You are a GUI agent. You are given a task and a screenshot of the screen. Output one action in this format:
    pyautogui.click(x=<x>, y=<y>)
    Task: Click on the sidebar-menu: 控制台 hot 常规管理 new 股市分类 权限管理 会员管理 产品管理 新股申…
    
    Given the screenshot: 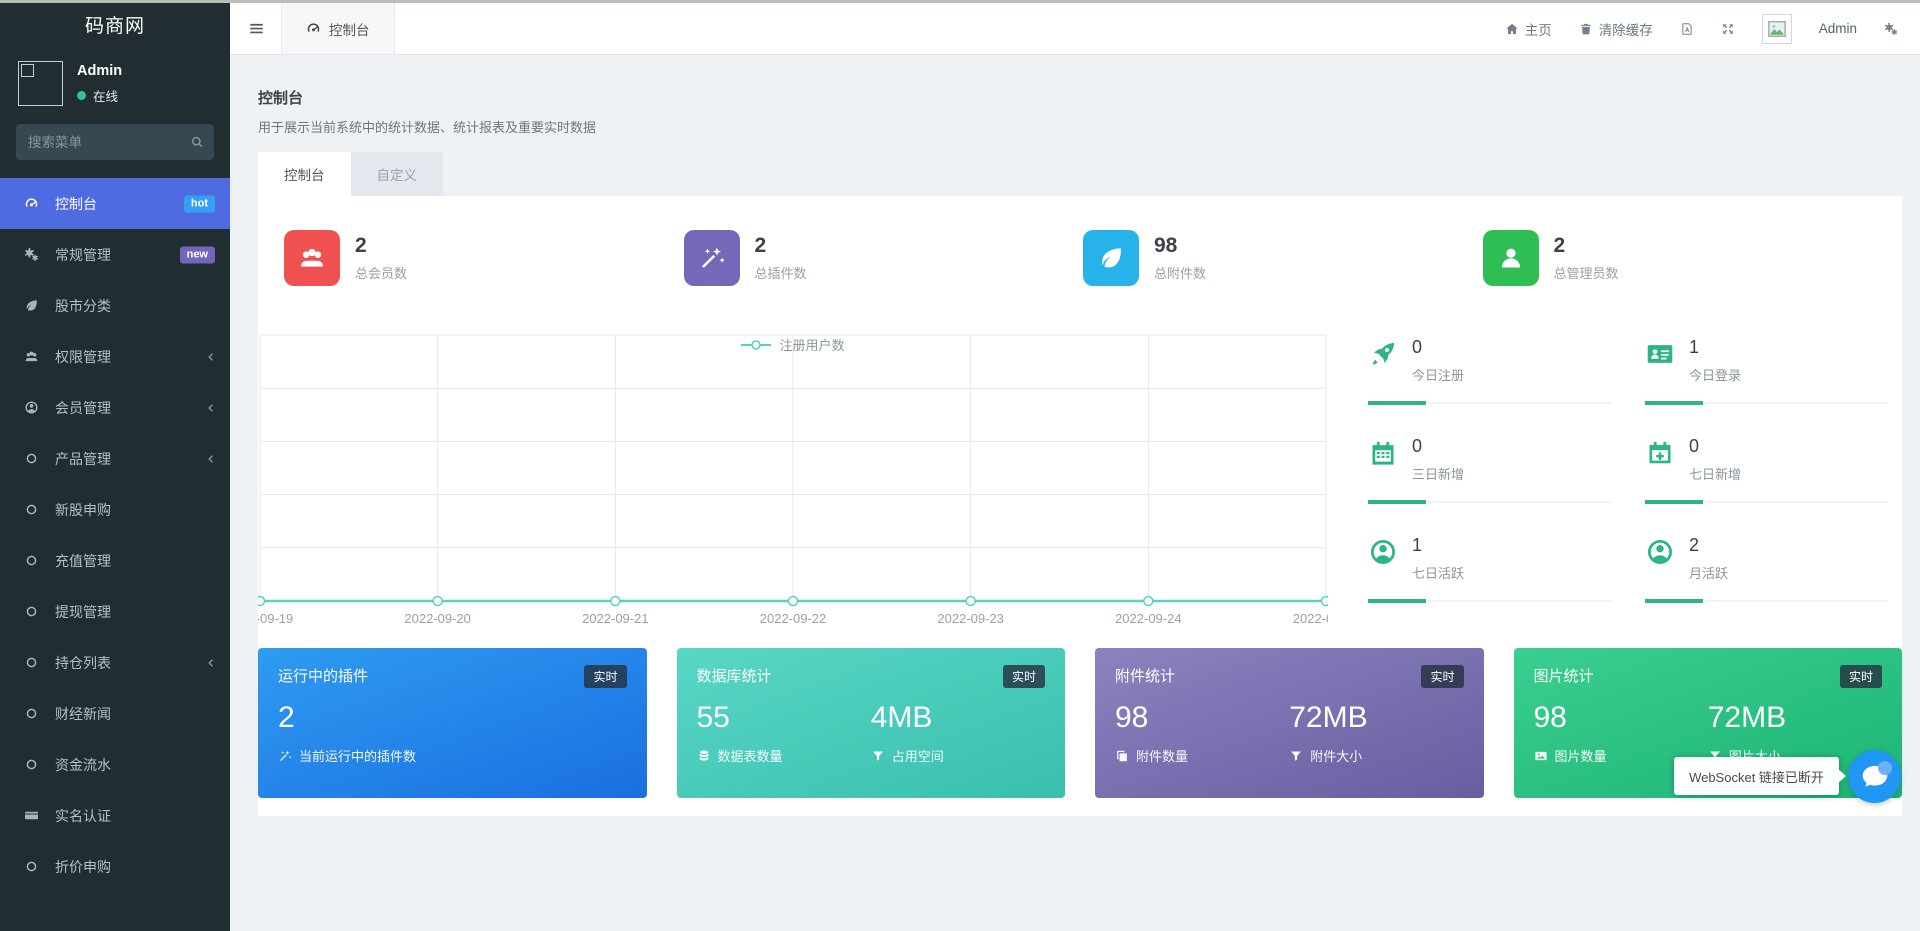 What is the action you would take?
    pyautogui.click(x=115, y=535)
    